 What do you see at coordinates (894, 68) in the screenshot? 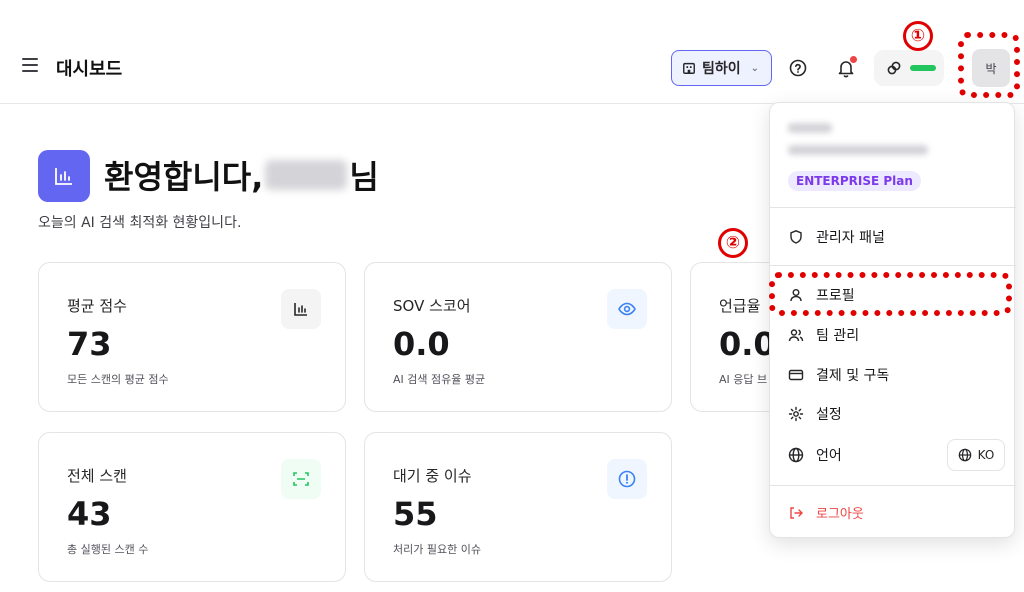
I see `link-icon` at bounding box center [894, 68].